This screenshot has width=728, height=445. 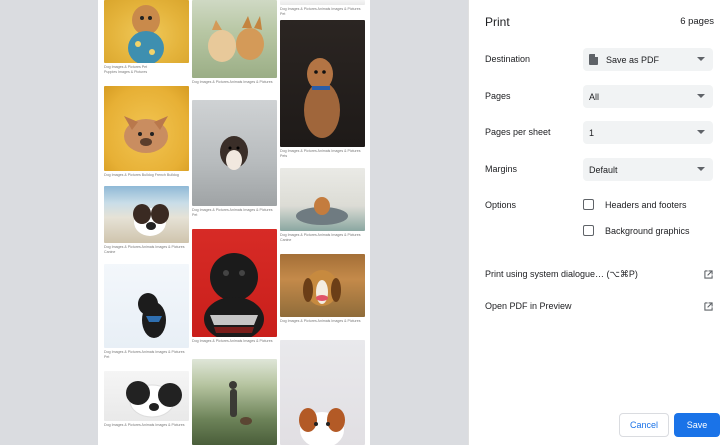 I want to click on panel-title: Print, so click(x=497, y=22).